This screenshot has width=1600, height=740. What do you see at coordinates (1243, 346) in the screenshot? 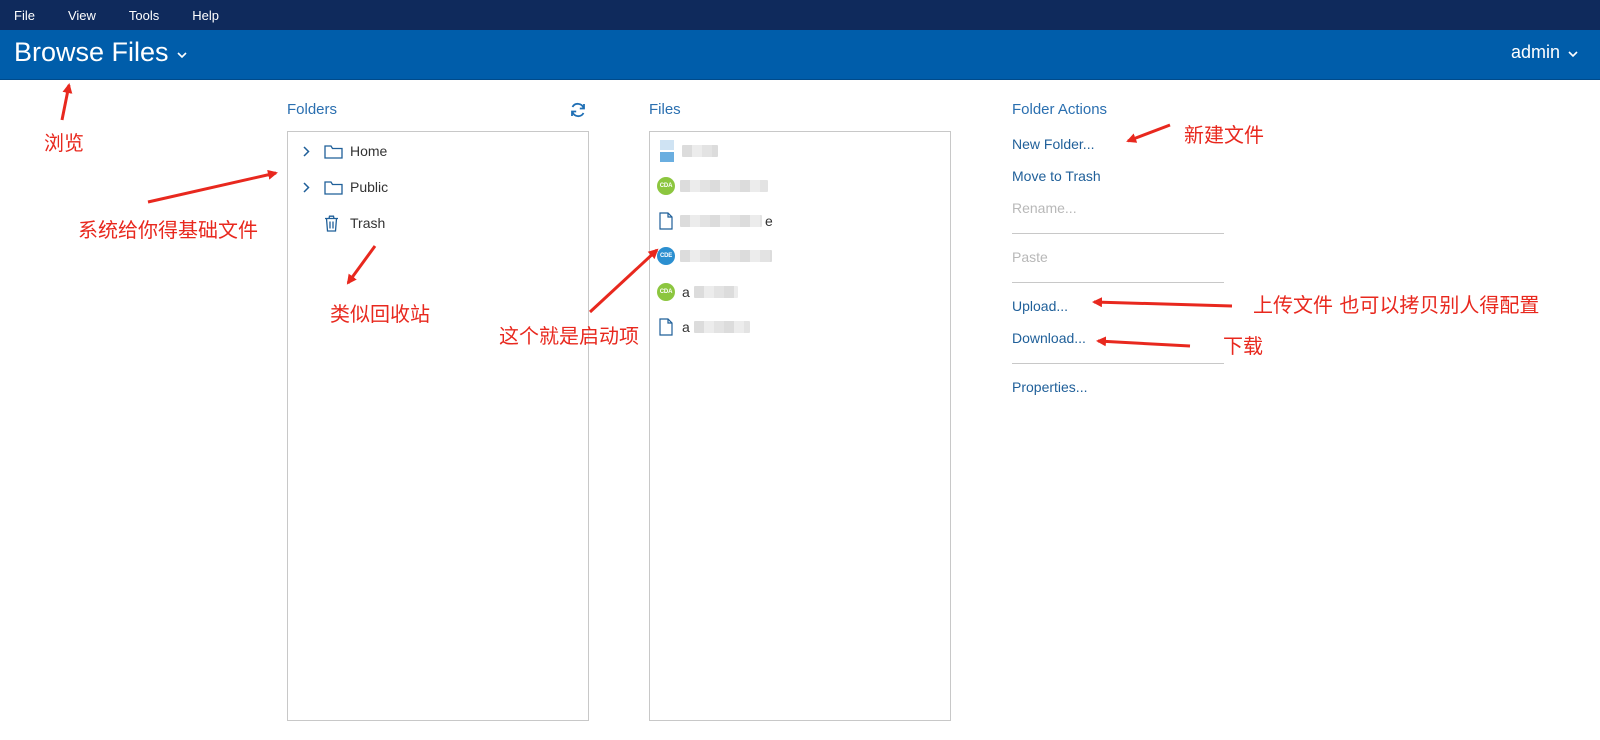
I see `annotation-download: 下载` at bounding box center [1243, 346].